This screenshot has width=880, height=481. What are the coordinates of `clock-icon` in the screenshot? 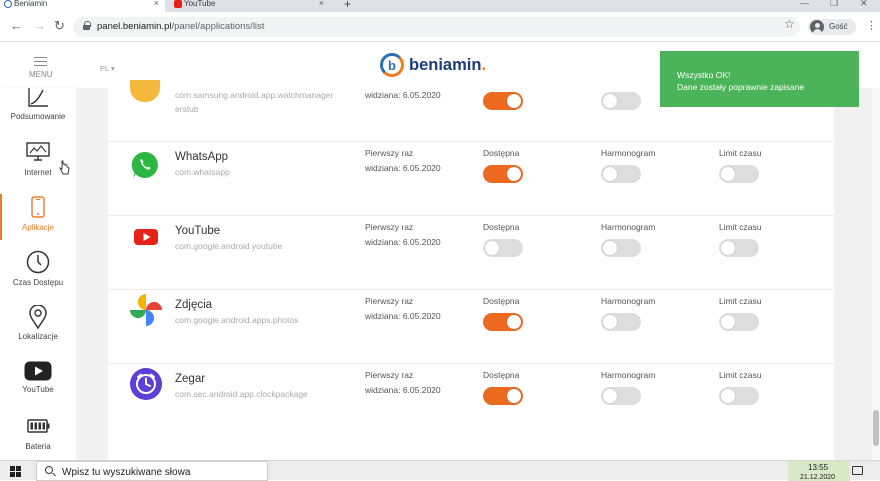 It's located at (38, 262).